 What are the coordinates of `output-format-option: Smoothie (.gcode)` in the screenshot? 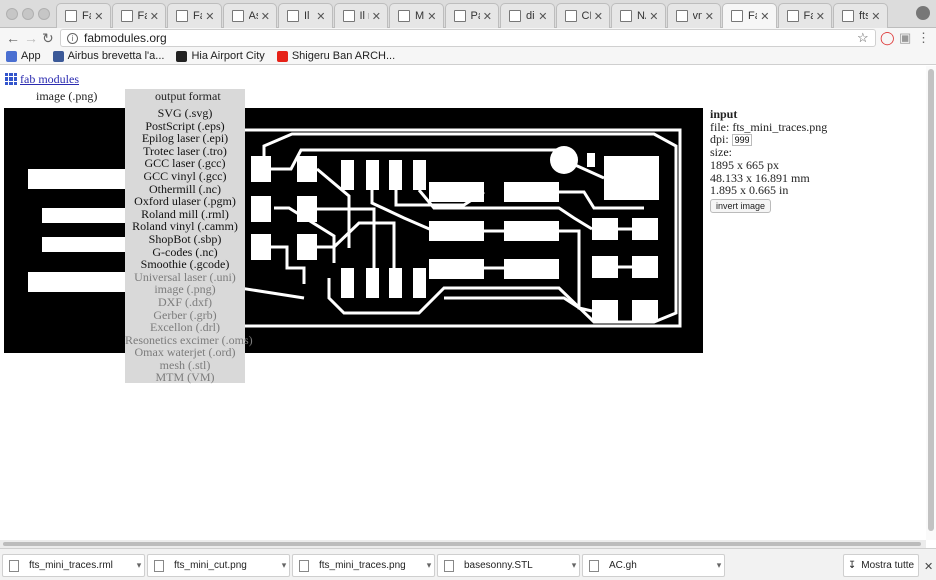 It's located at (185, 264).